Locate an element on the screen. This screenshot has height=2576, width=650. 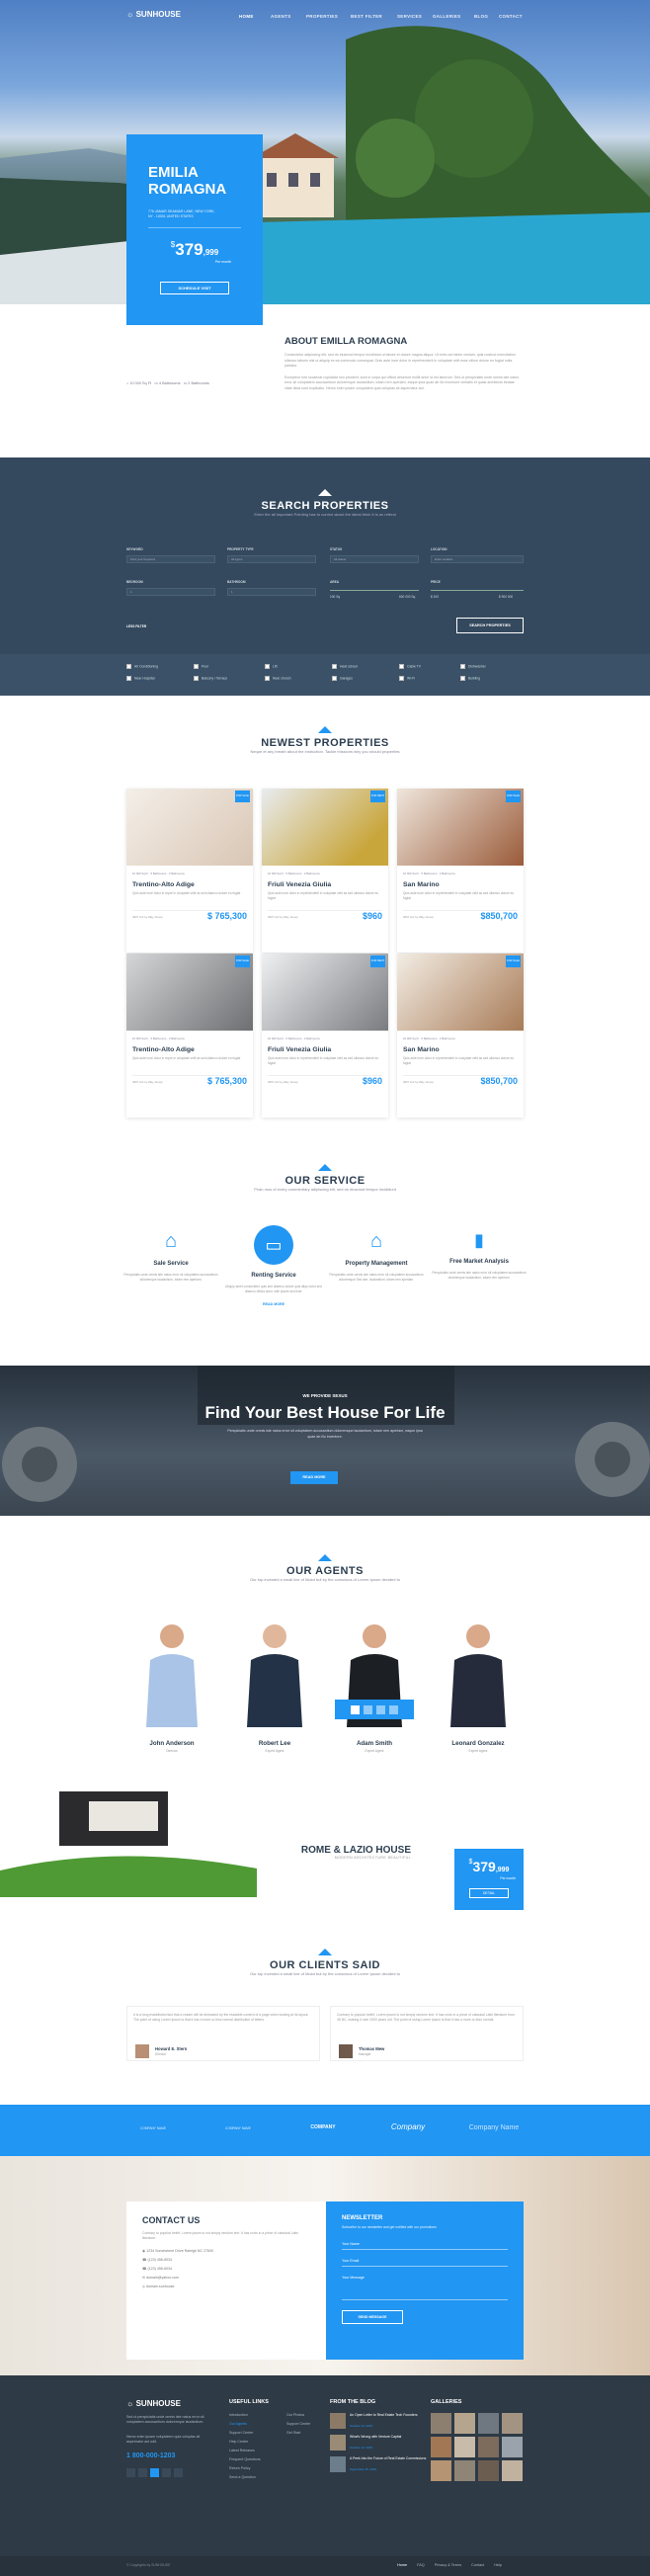
nav-agents: AGENTS is located at coordinates (281, 16).